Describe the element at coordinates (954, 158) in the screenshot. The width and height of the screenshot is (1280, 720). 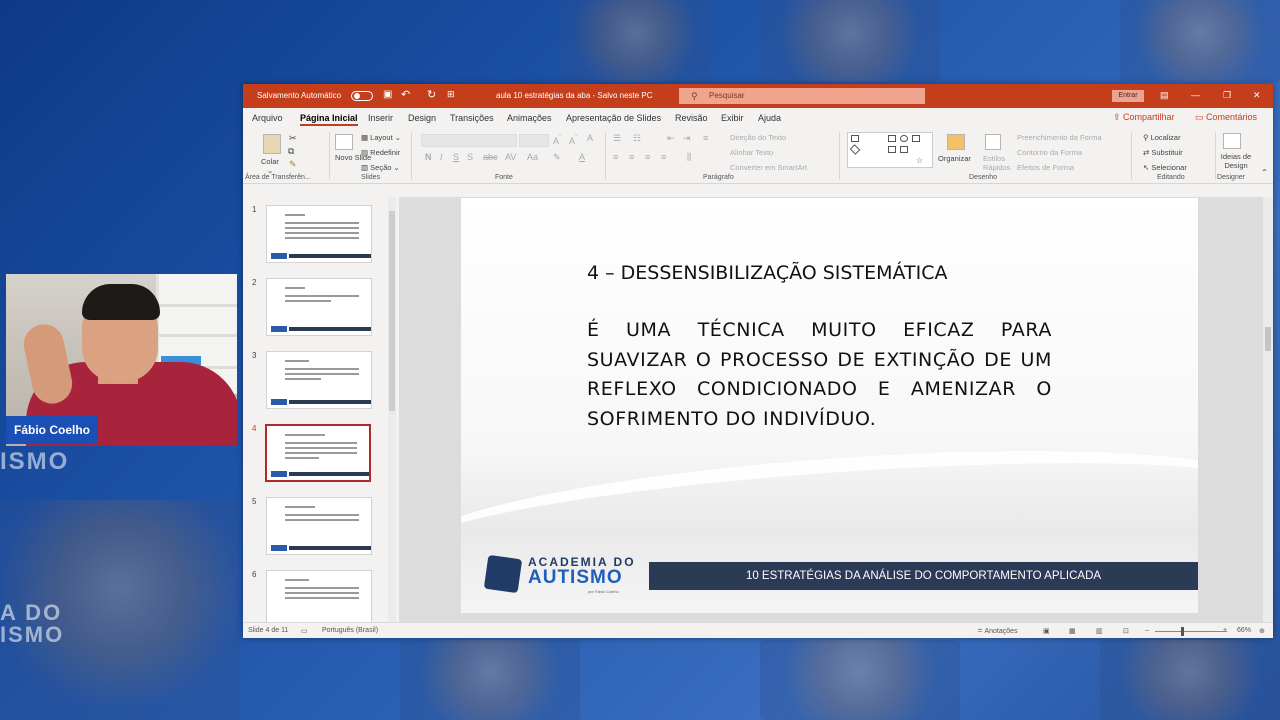
I see `arrange-button: Organizar` at that location.